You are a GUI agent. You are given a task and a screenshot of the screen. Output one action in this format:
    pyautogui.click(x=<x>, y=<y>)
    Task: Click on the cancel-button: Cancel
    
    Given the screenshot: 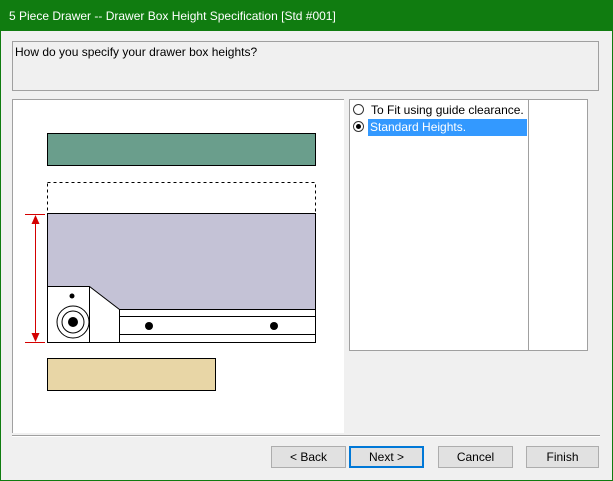 What is the action you would take?
    pyautogui.click(x=475, y=457)
    